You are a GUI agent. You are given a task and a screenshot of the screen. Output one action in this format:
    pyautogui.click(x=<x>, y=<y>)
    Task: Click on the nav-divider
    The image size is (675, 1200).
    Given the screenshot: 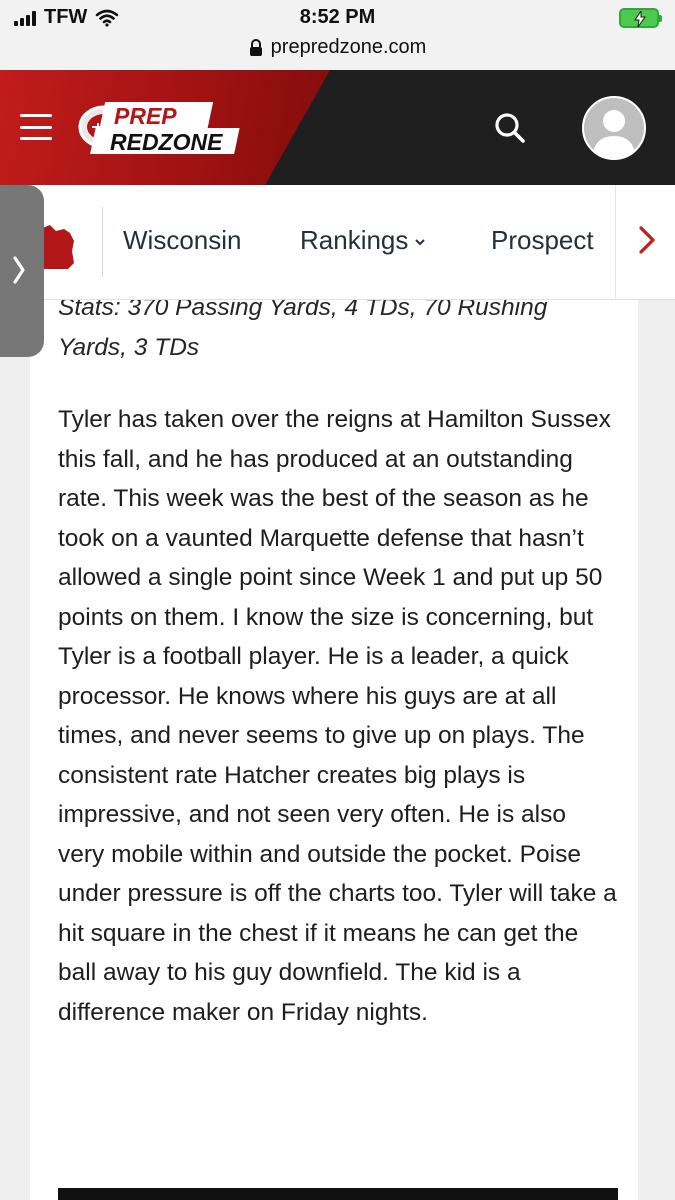 What is the action you would take?
    pyautogui.click(x=102, y=242)
    